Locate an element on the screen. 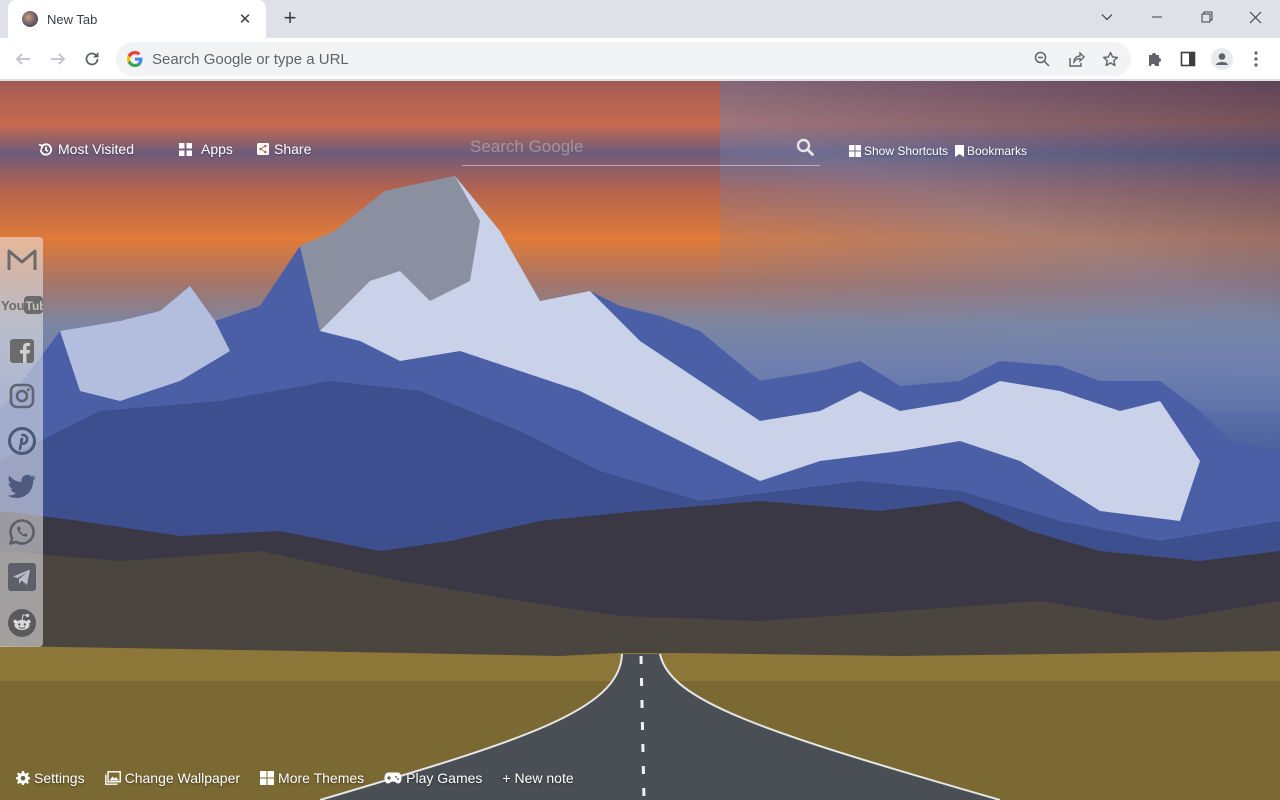 The image size is (1280, 800). reload-button is located at coordinates (92, 59).